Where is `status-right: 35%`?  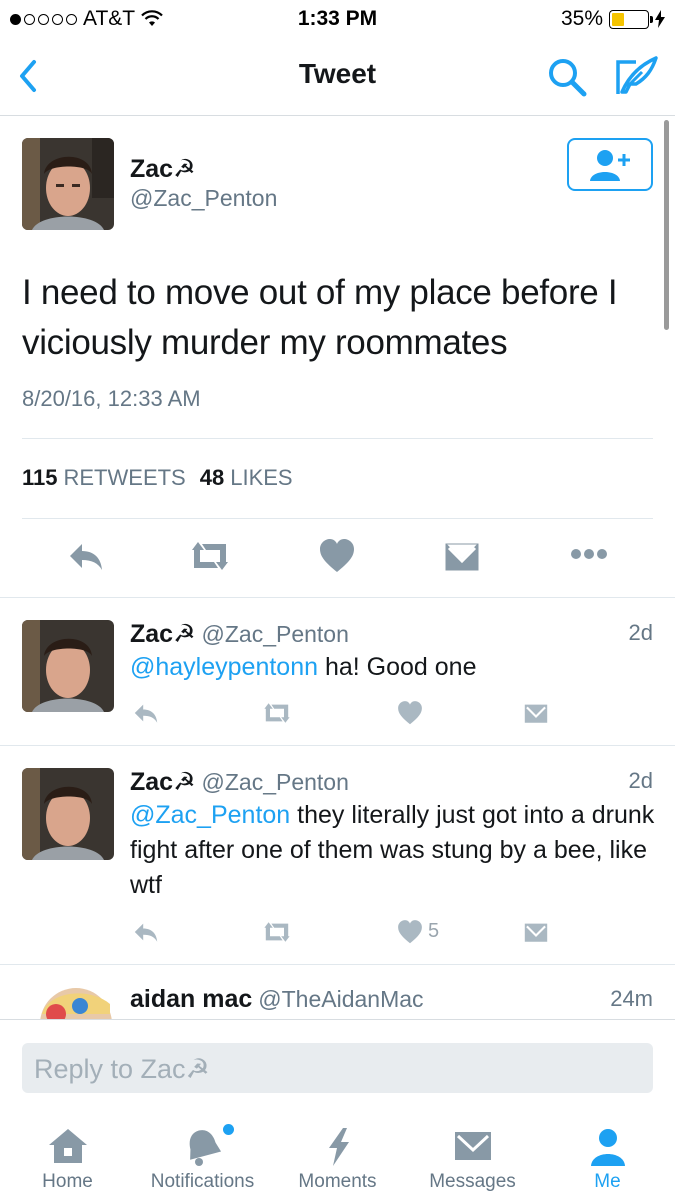 status-right: 35% is located at coordinates (613, 19).